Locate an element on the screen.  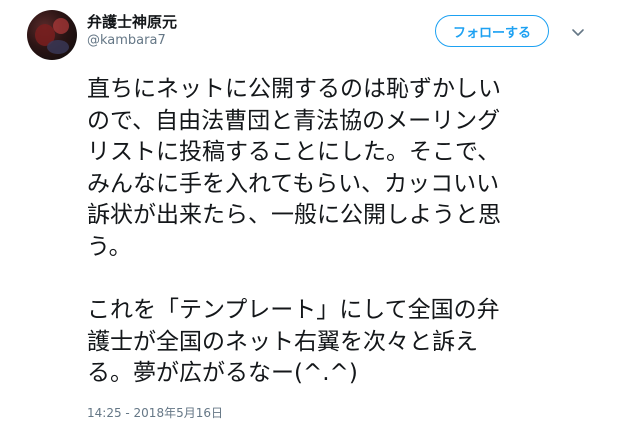
tweet-text-line: 直ちにネットに公開するのは恥ずかしい is located at coordinates (294, 89).